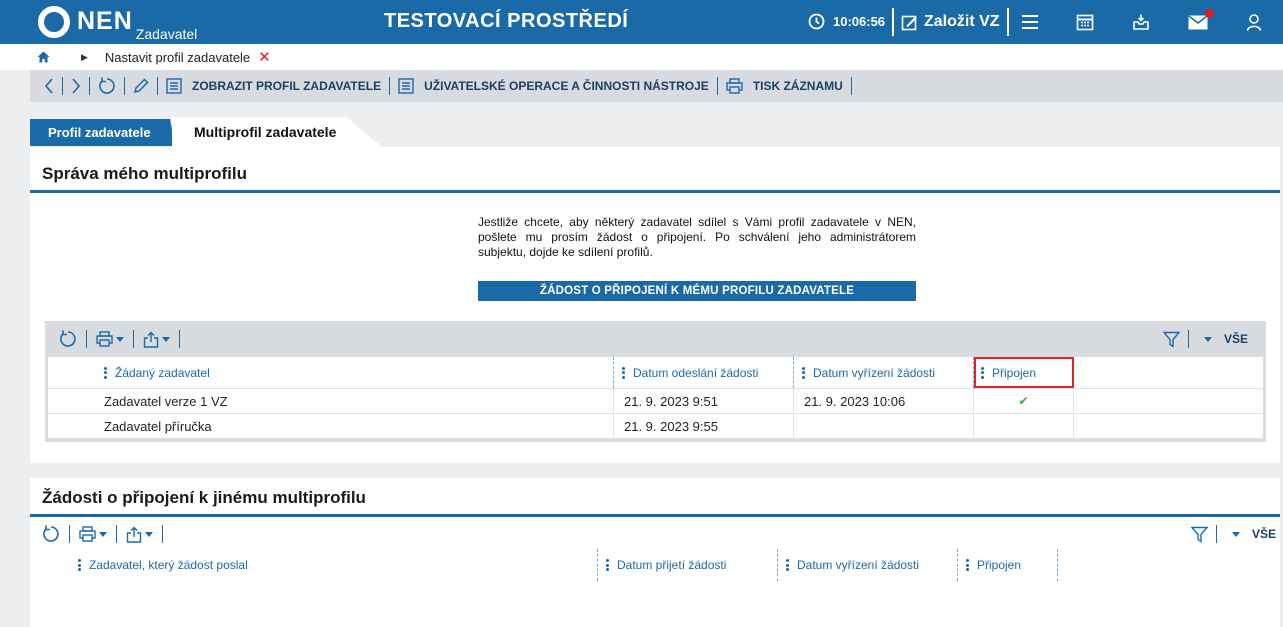 Image resolution: width=1283 pixels, height=627 pixels. Describe the element at coordinates (162, 372) in the screenshot. I see `column-label: Žádaný zadavatel` at that location.